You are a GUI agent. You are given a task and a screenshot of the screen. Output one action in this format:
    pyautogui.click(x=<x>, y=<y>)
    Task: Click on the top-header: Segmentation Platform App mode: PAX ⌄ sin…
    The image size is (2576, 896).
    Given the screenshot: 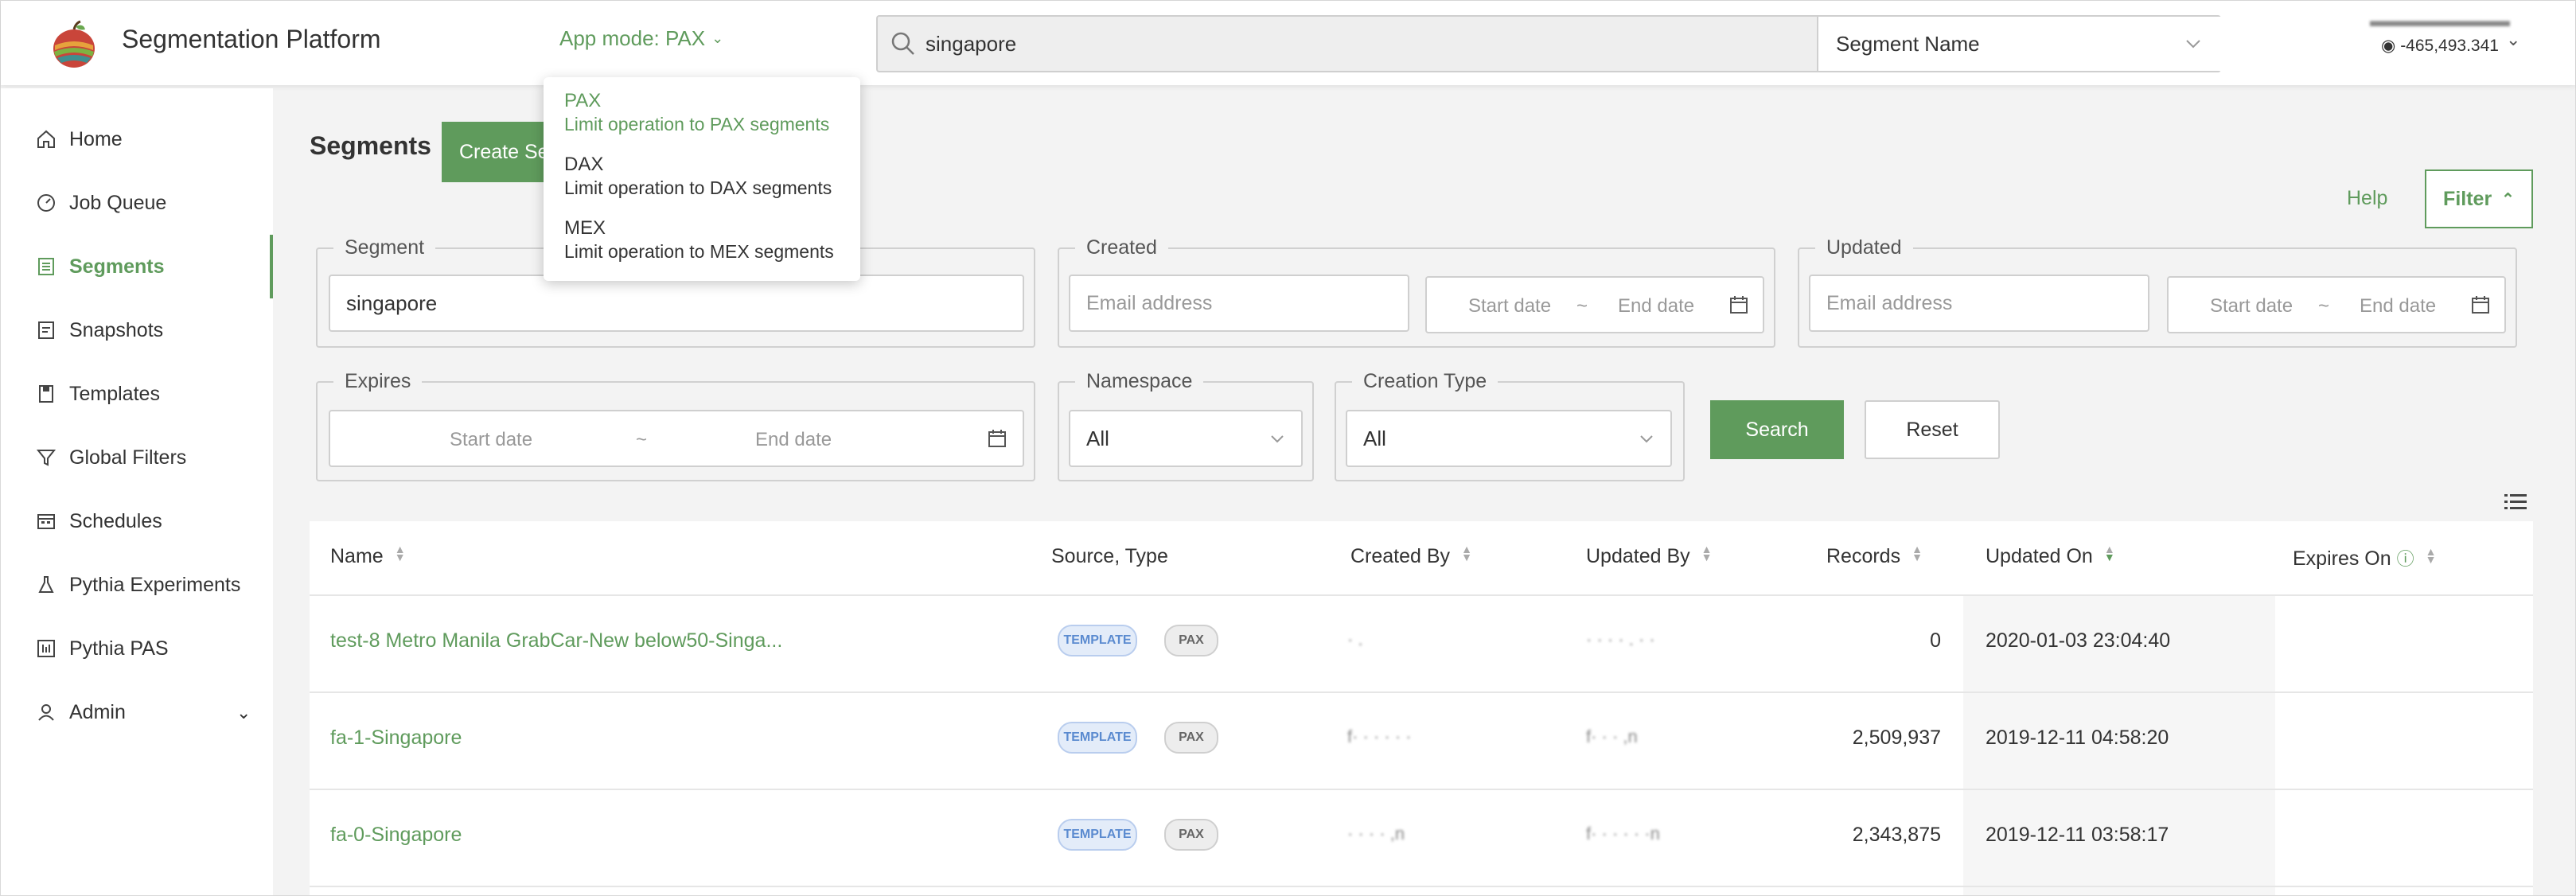 What is the action you would take?
    pyautogui.click(x=1288, y=43)
    